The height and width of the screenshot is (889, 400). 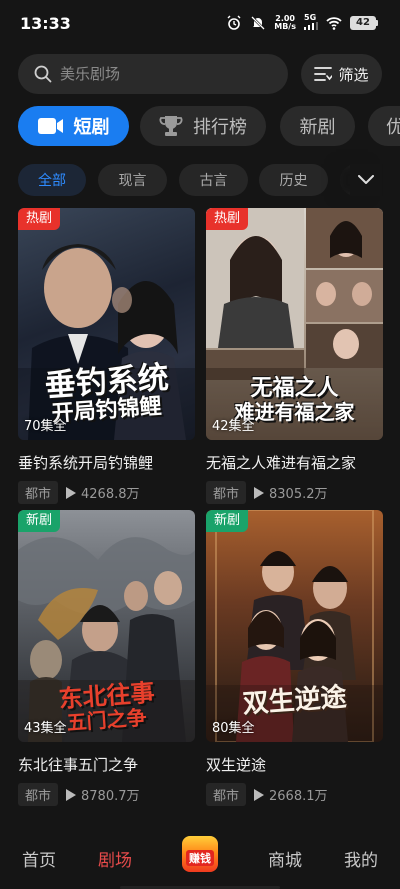 I want to click on chip-label: 古言, so click(x=213, y=181).